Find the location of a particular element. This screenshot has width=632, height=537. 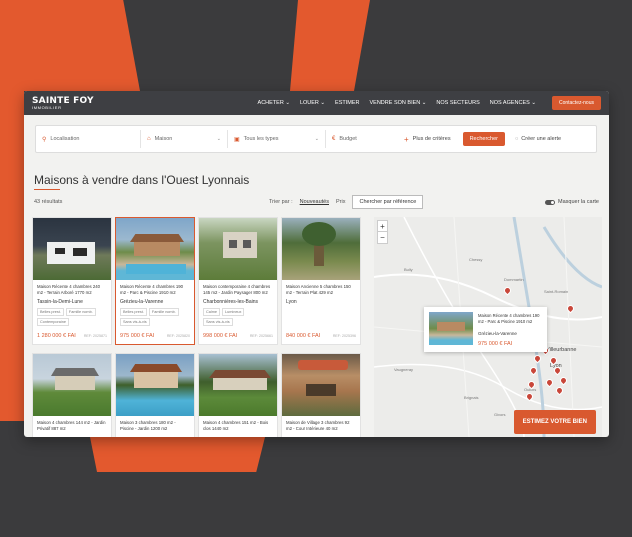

map-label: Givors is located at coordinates (500, 414).